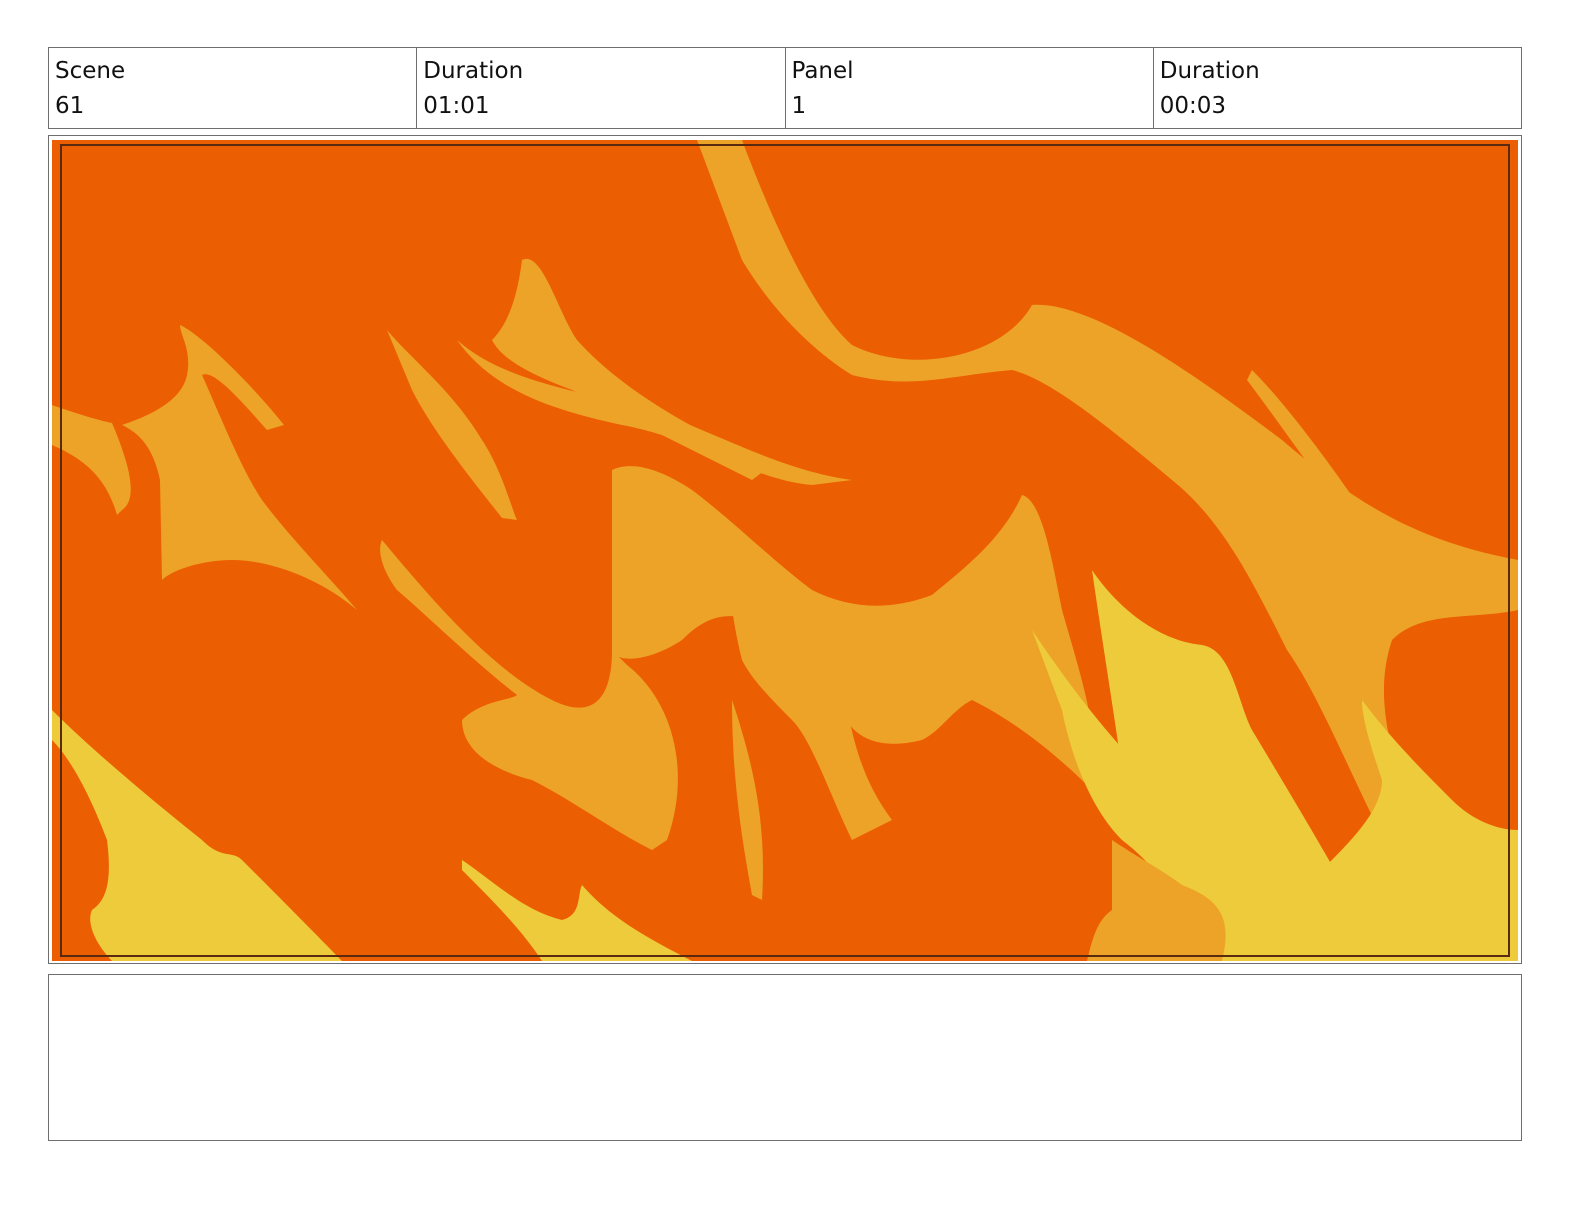 The image size is (1584, 1224). What do you see at coordinates (473, 71) in the screenshot?
I see `scene-duration-label: Duration` at bounding box center [473, 71].